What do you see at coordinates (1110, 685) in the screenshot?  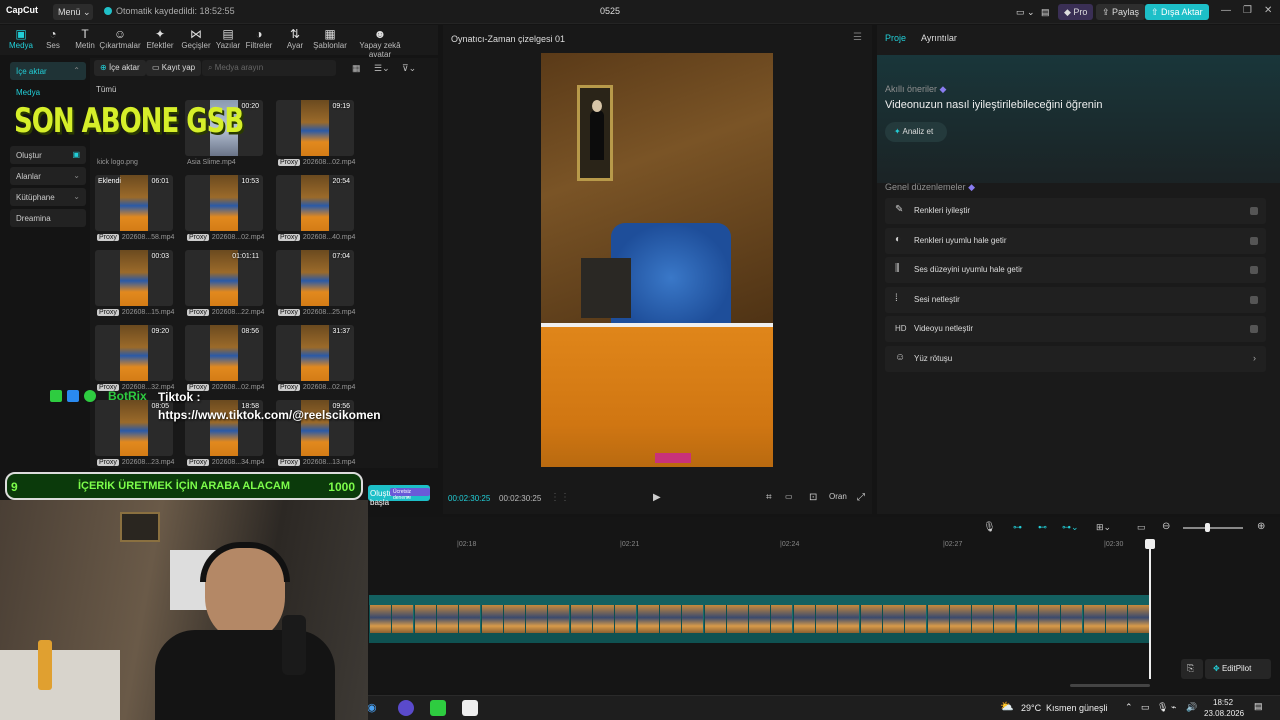 I see `timeline-scrollbar` at bounding box center [1110, 685].